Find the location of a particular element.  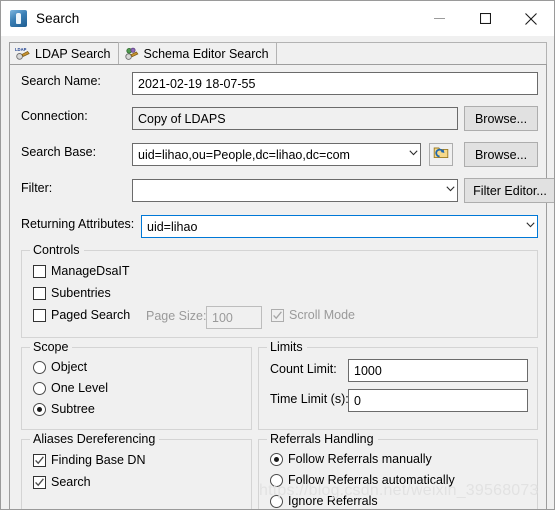

ldap-search-icon: LDAP is located at coordinates (23, 54).